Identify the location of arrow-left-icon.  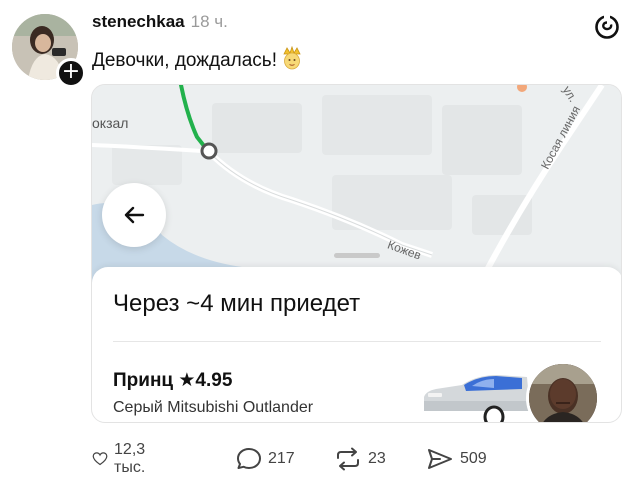
(134, 215).